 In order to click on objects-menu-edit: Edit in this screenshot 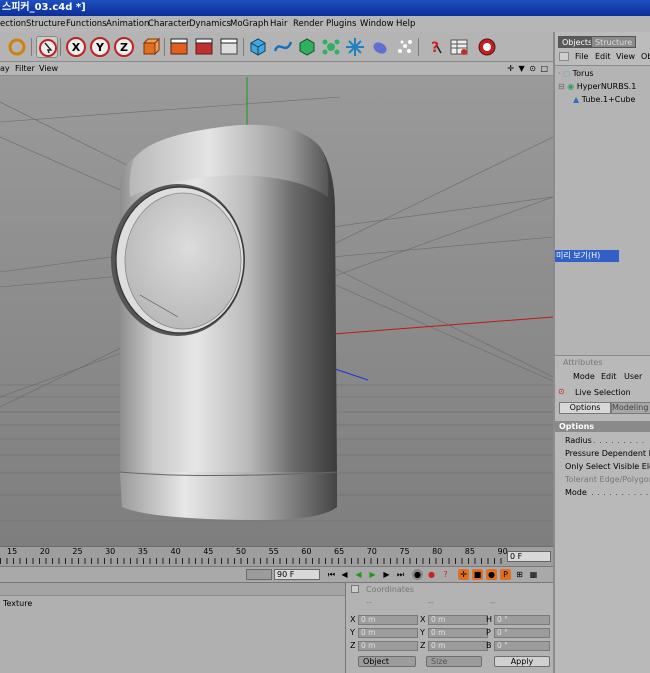, I will do `click(603, 56)`.